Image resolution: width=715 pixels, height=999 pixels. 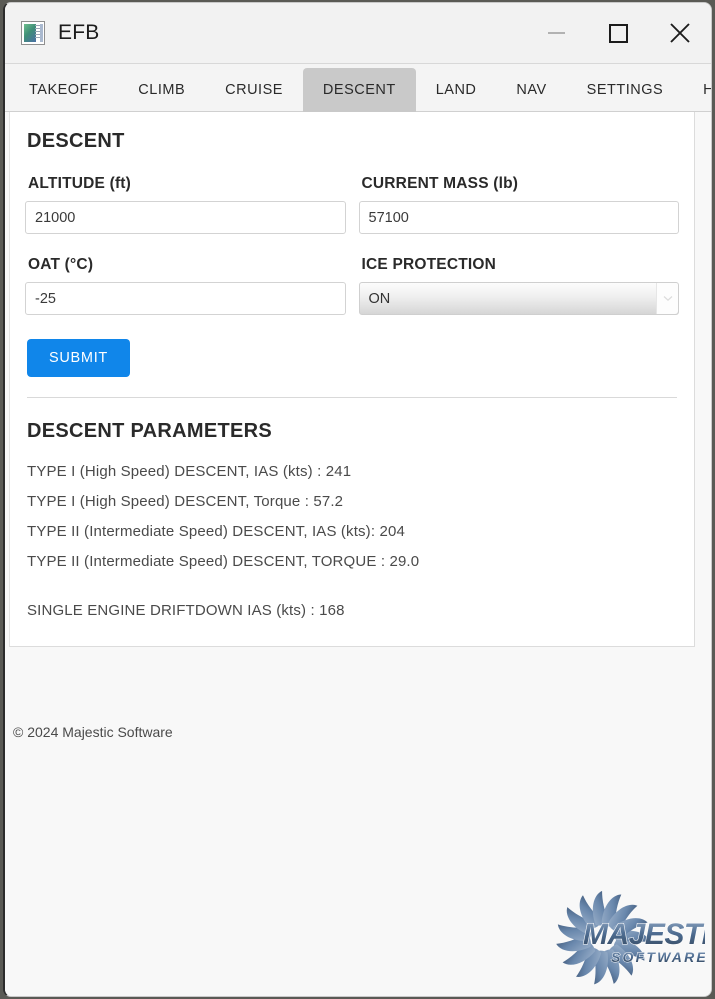 I want to click on minimize-icon, so click(x=556, y=33).